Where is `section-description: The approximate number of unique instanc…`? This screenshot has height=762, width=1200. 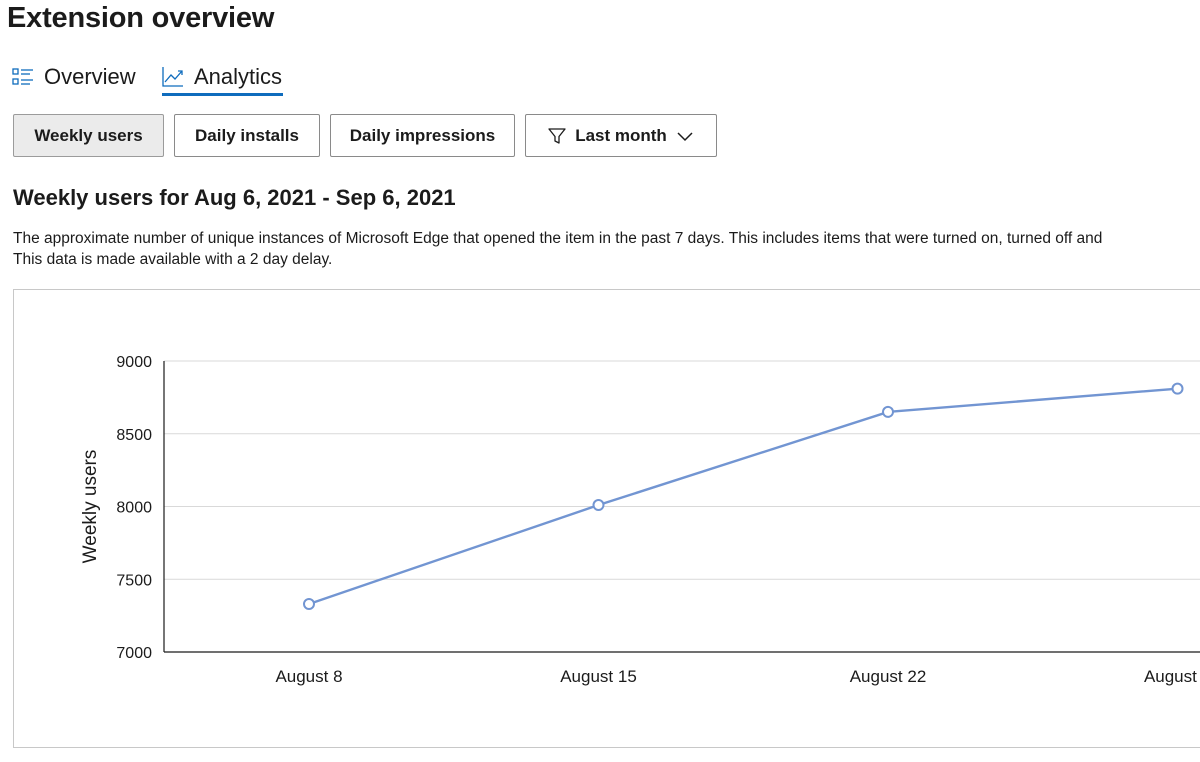 section-description: The approximate number of unique instanc… is located at coordinates (606, 249).